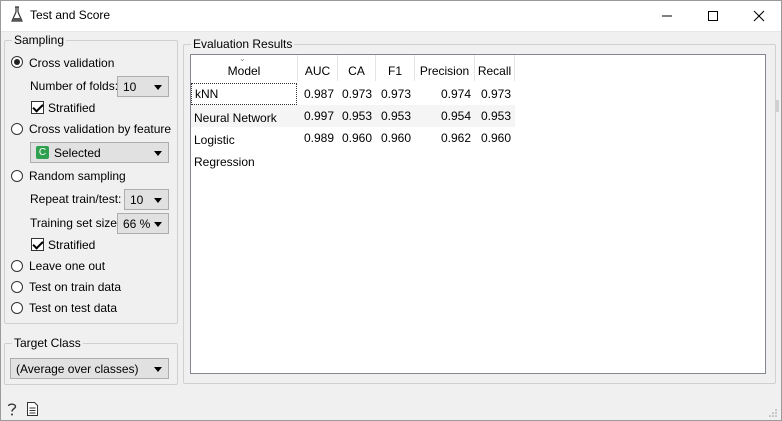 The image size is (782, 421). I want to click on folds-label: Number of folds:, so click(74, 86).